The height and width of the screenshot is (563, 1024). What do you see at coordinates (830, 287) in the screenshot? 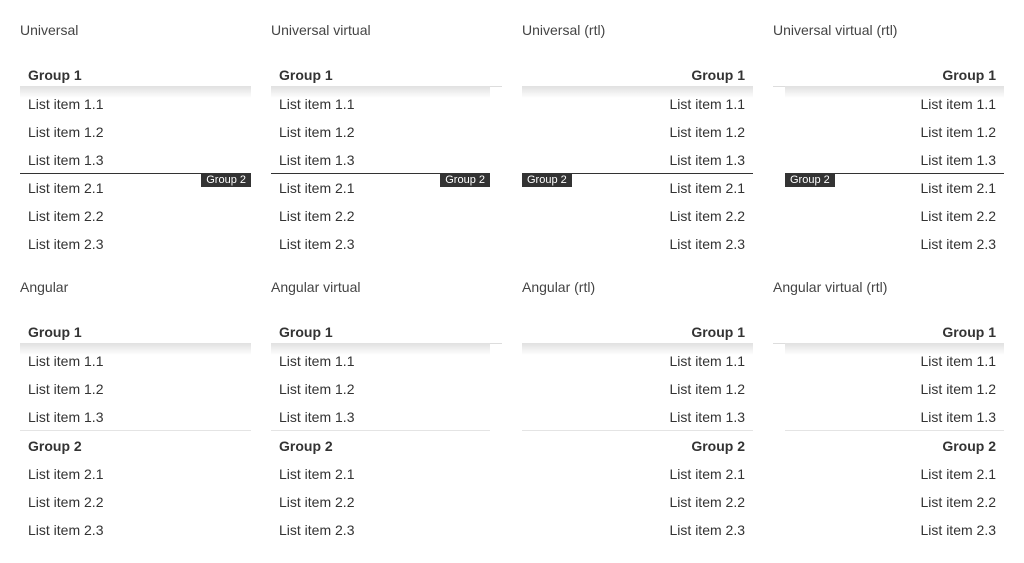
I see `panel-title: Angular virtual (rtl)` at bounding box center [830, 287].